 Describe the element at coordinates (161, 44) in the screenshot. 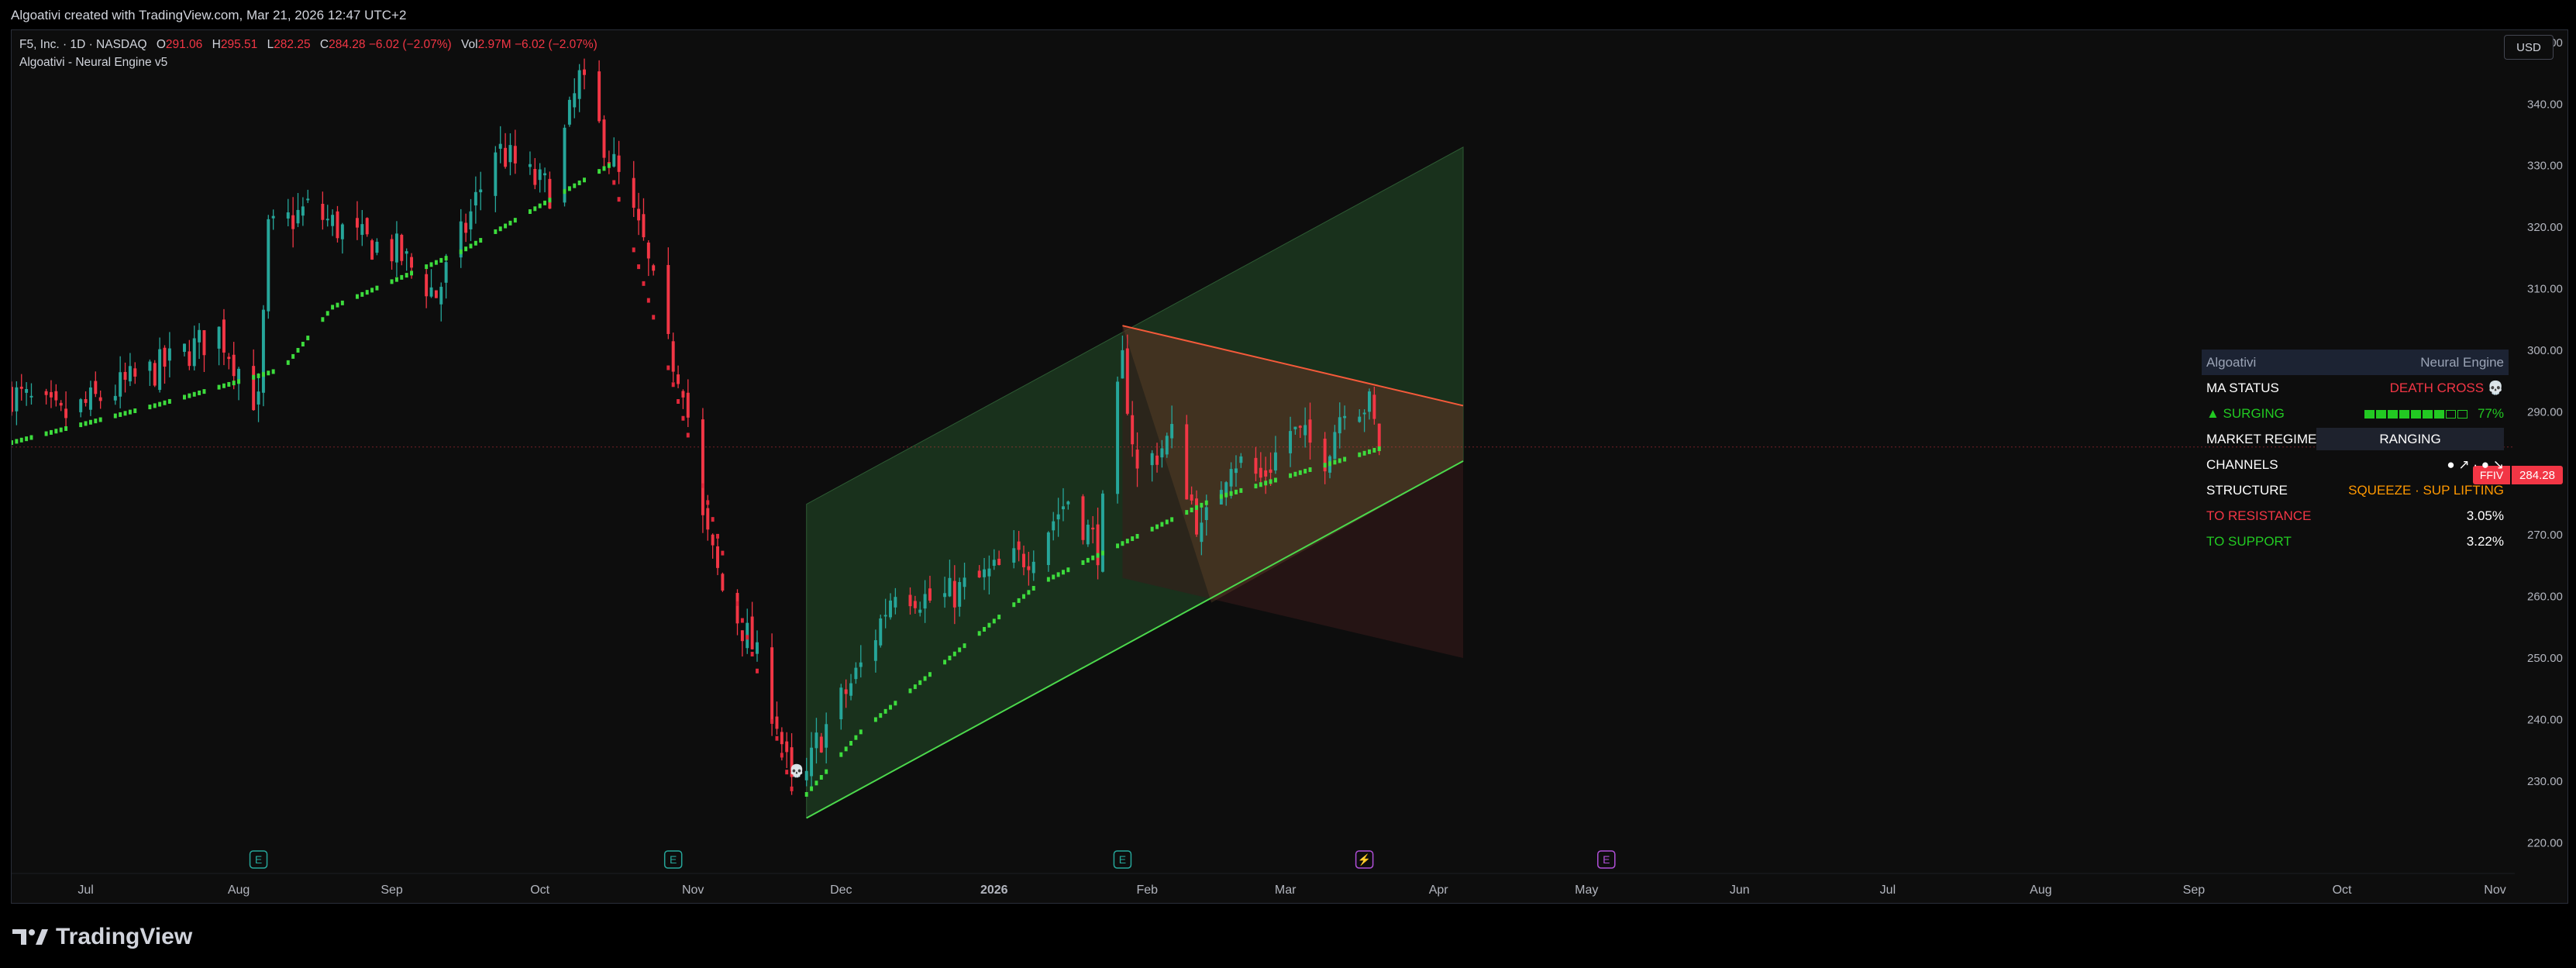

I see `legend-open-label: O` at that location.